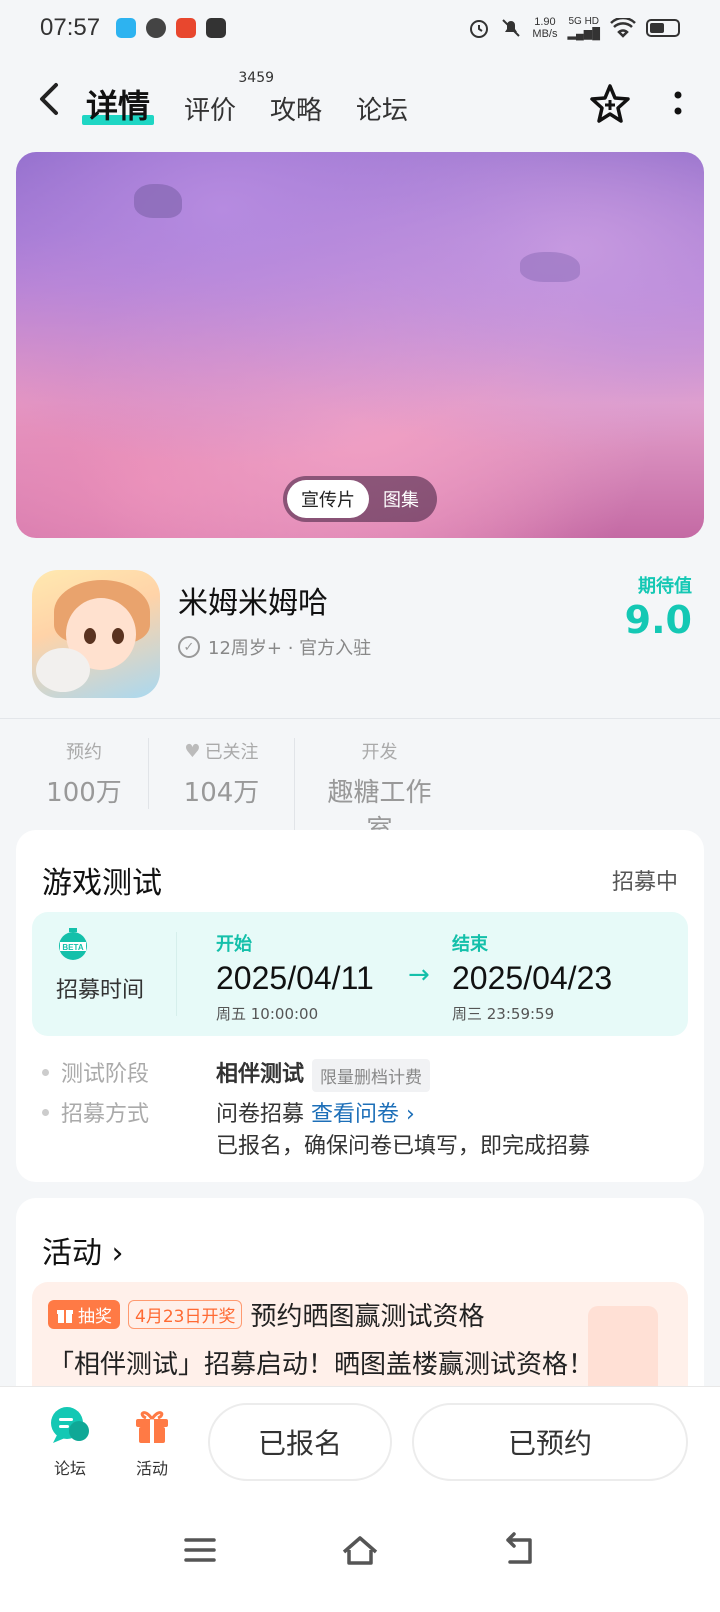  I want to click on forum-chat-icon, so click(70, 1425).